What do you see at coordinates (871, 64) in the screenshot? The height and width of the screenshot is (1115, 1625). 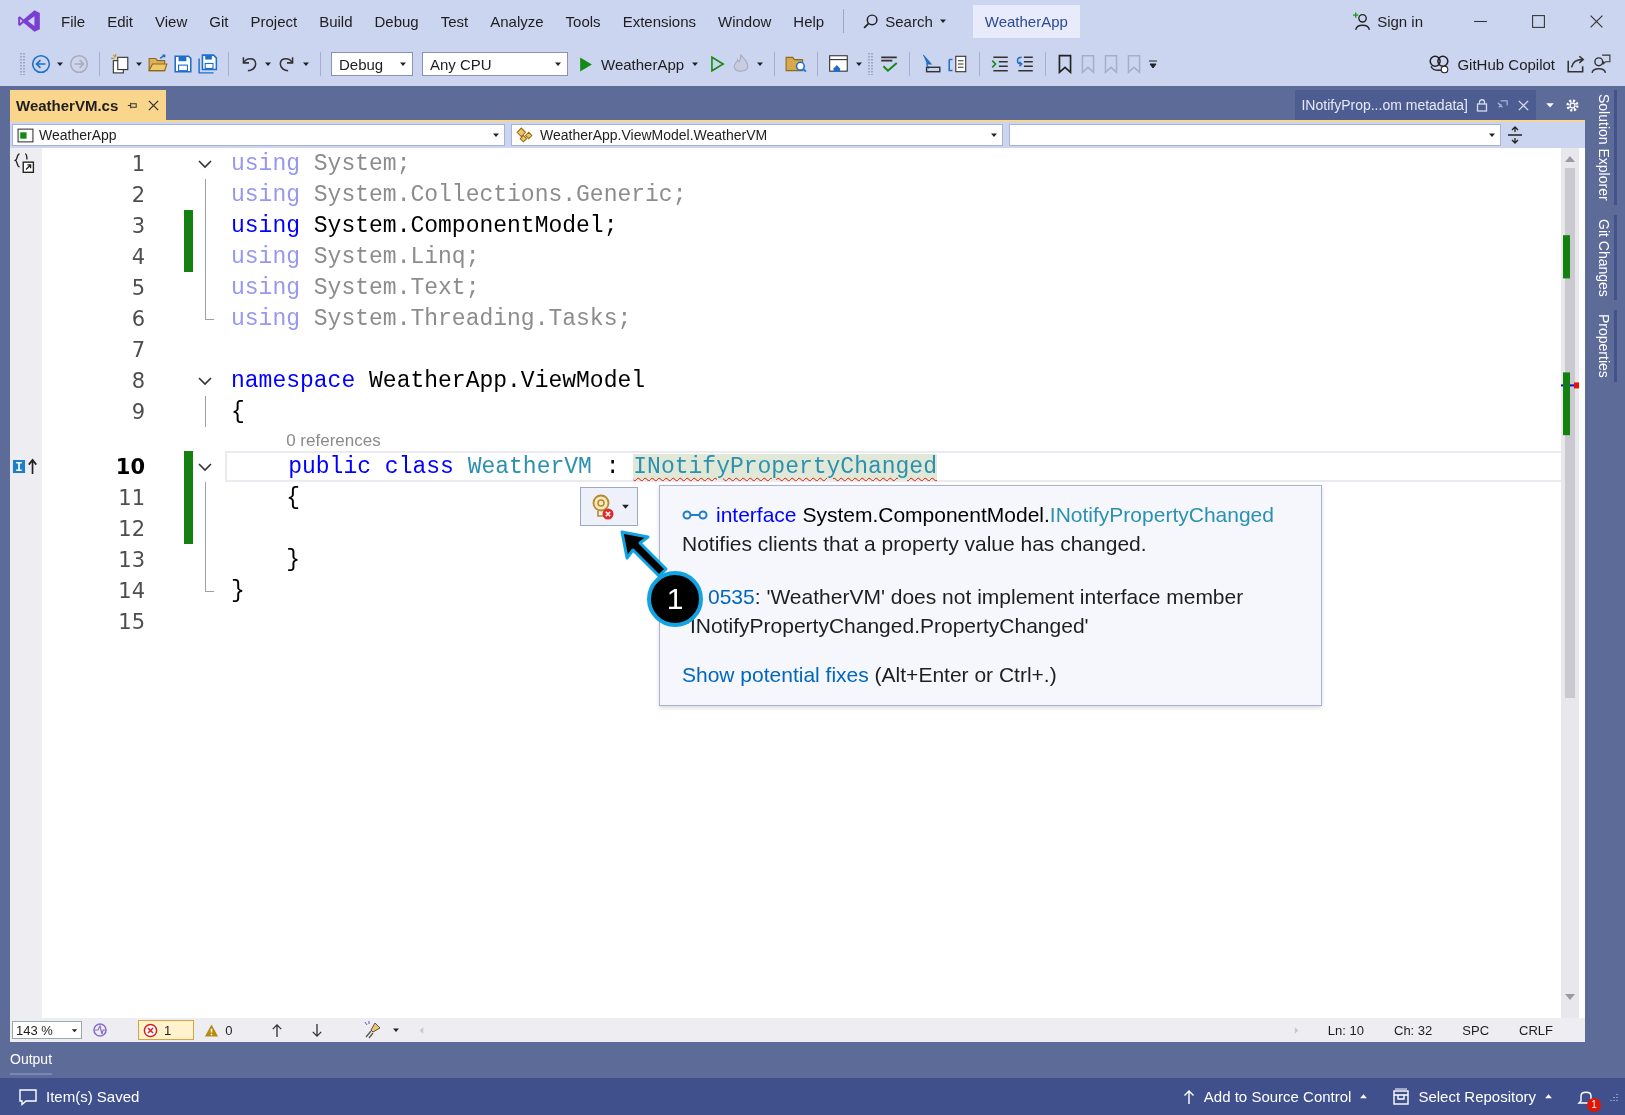 I see `toolbar-grip` at bounding box center [871, 64].